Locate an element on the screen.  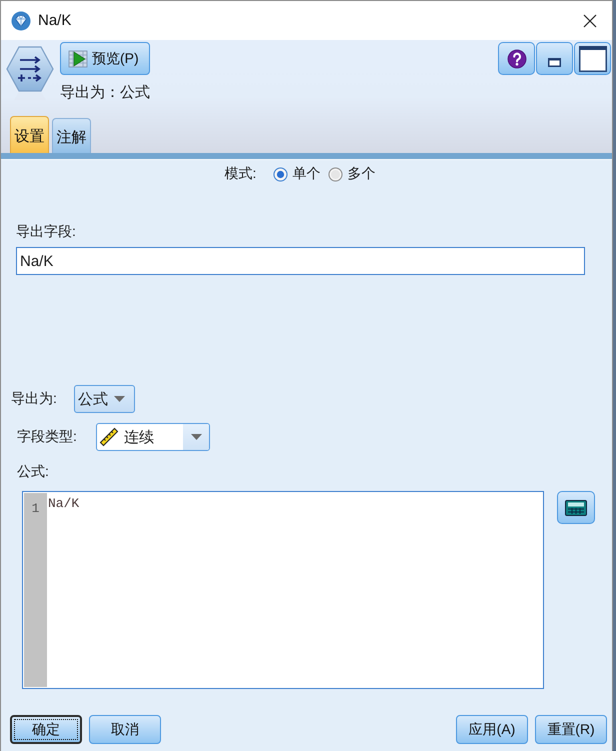
calculator-icon is located at coordinates (576, 508).